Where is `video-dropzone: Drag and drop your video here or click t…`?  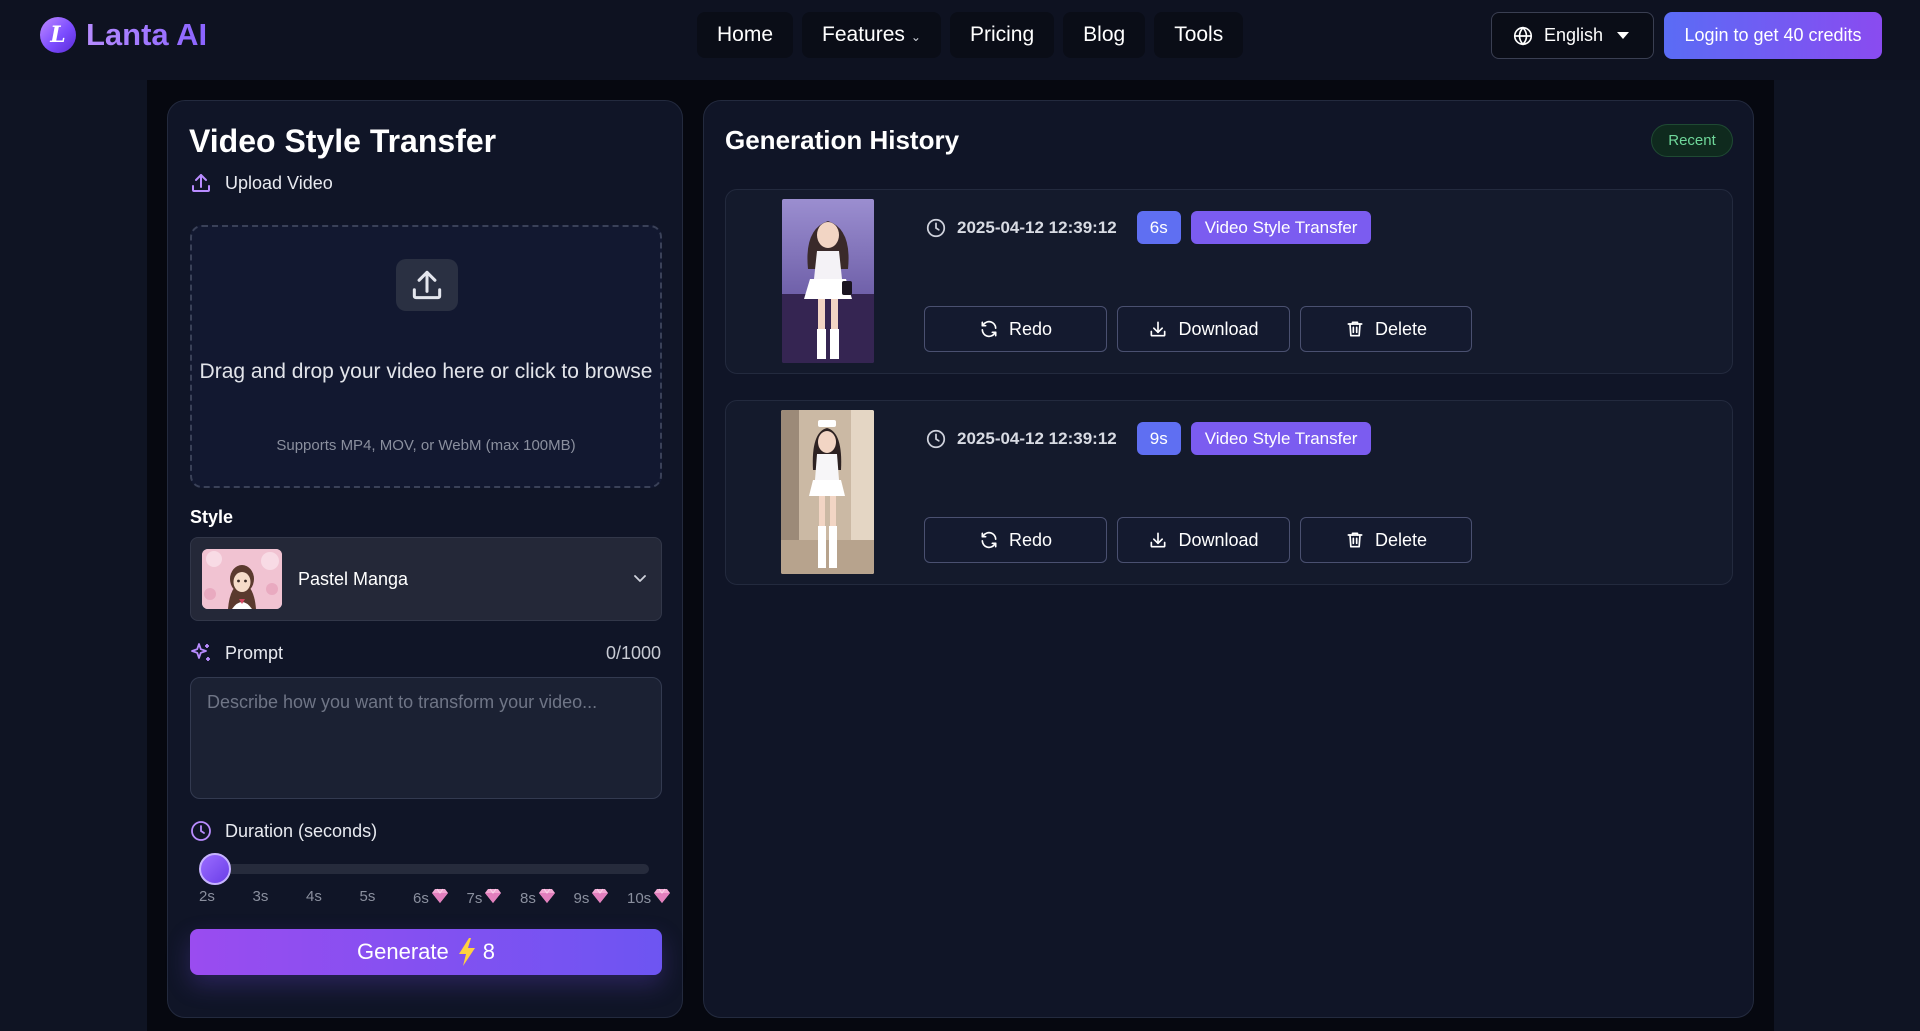 video-dropzone: Drag and drop your video here or click t… is located at coordinates (426, 356).